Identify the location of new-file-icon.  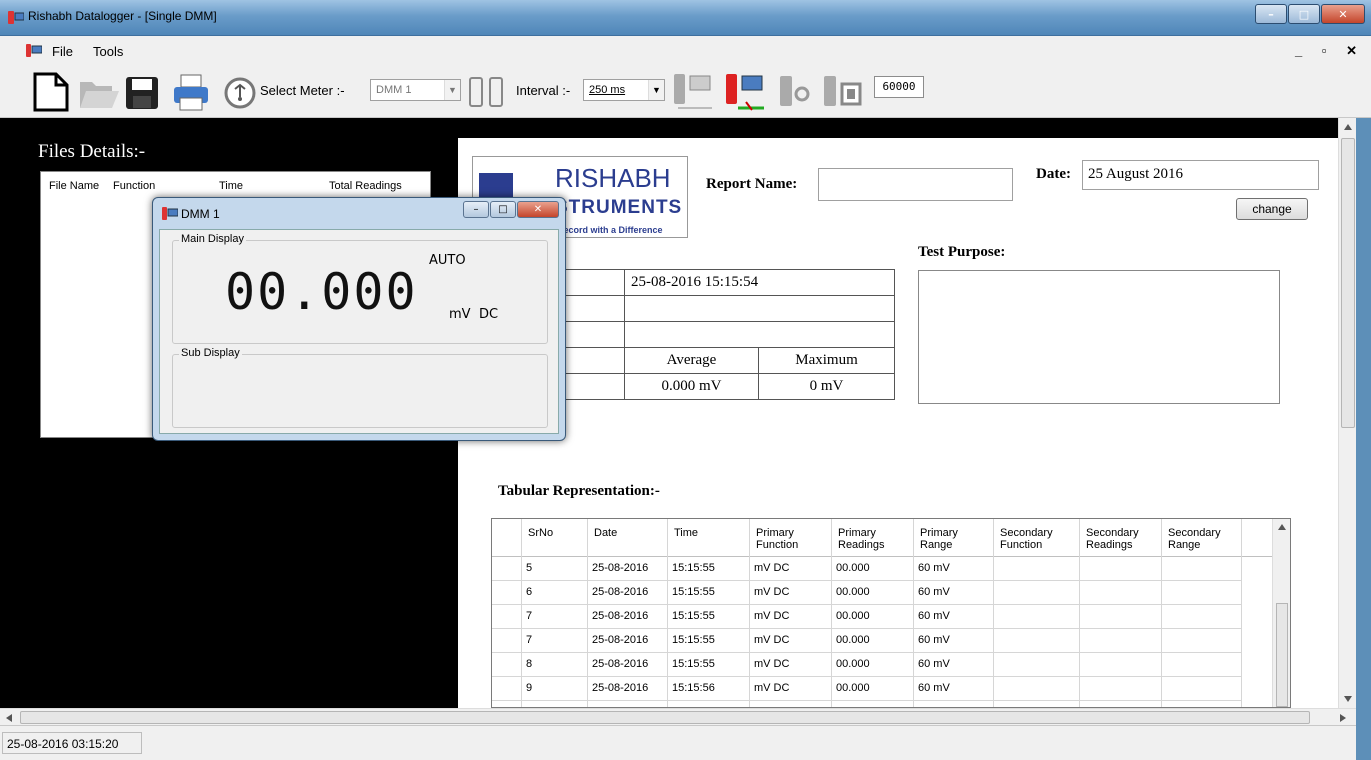
(51, 92).